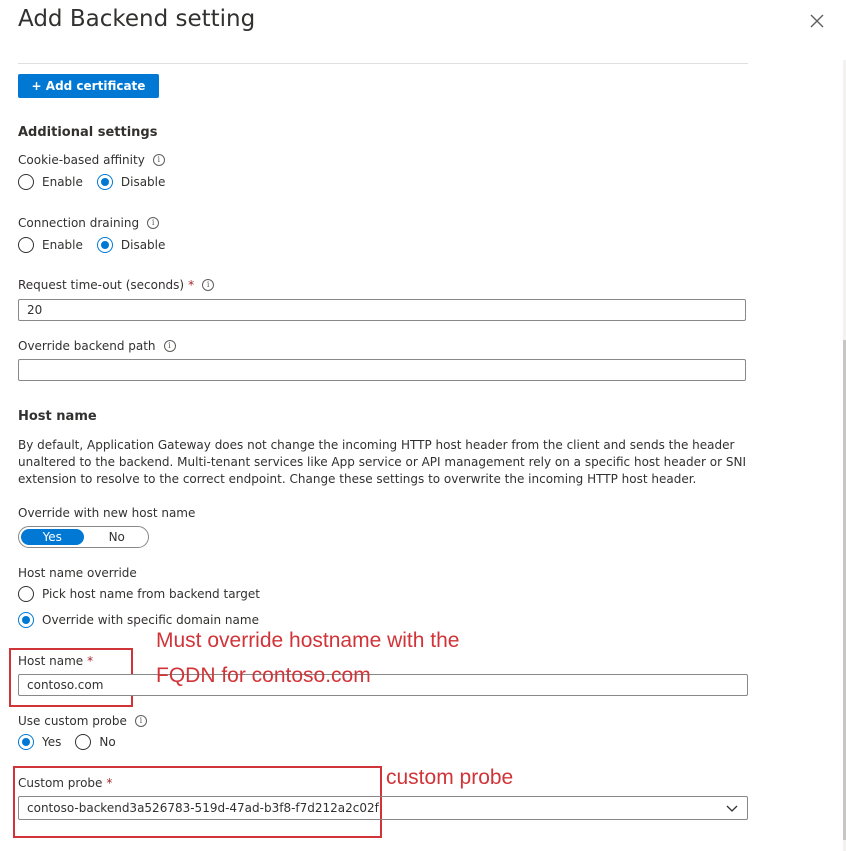  What do you see at coordinates (88, 132) in the screenshot?
I see `additional-settings-heading: Additional settings` at bounding box center [88, 132].